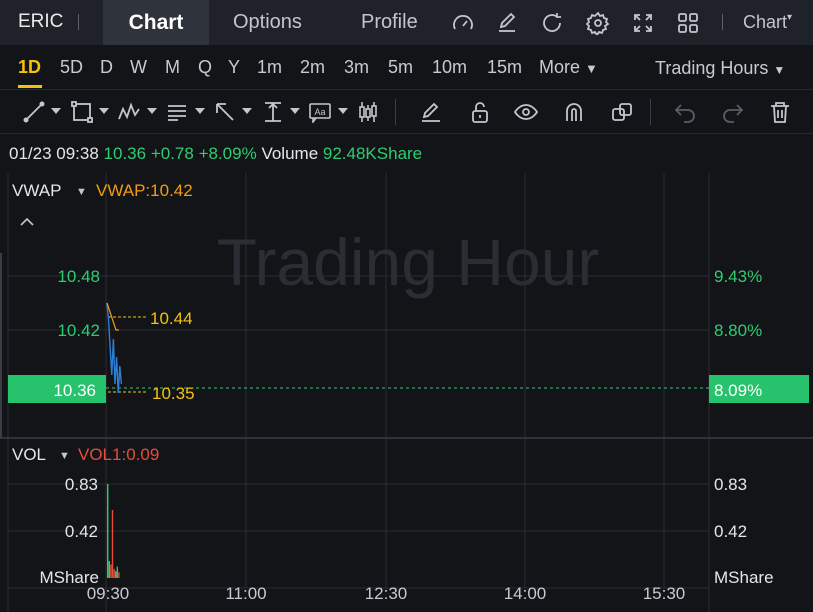 Image resolution: width=813 pixels, height=612 pixels. I want to click on fib-tool-icon, so click(177, 112).